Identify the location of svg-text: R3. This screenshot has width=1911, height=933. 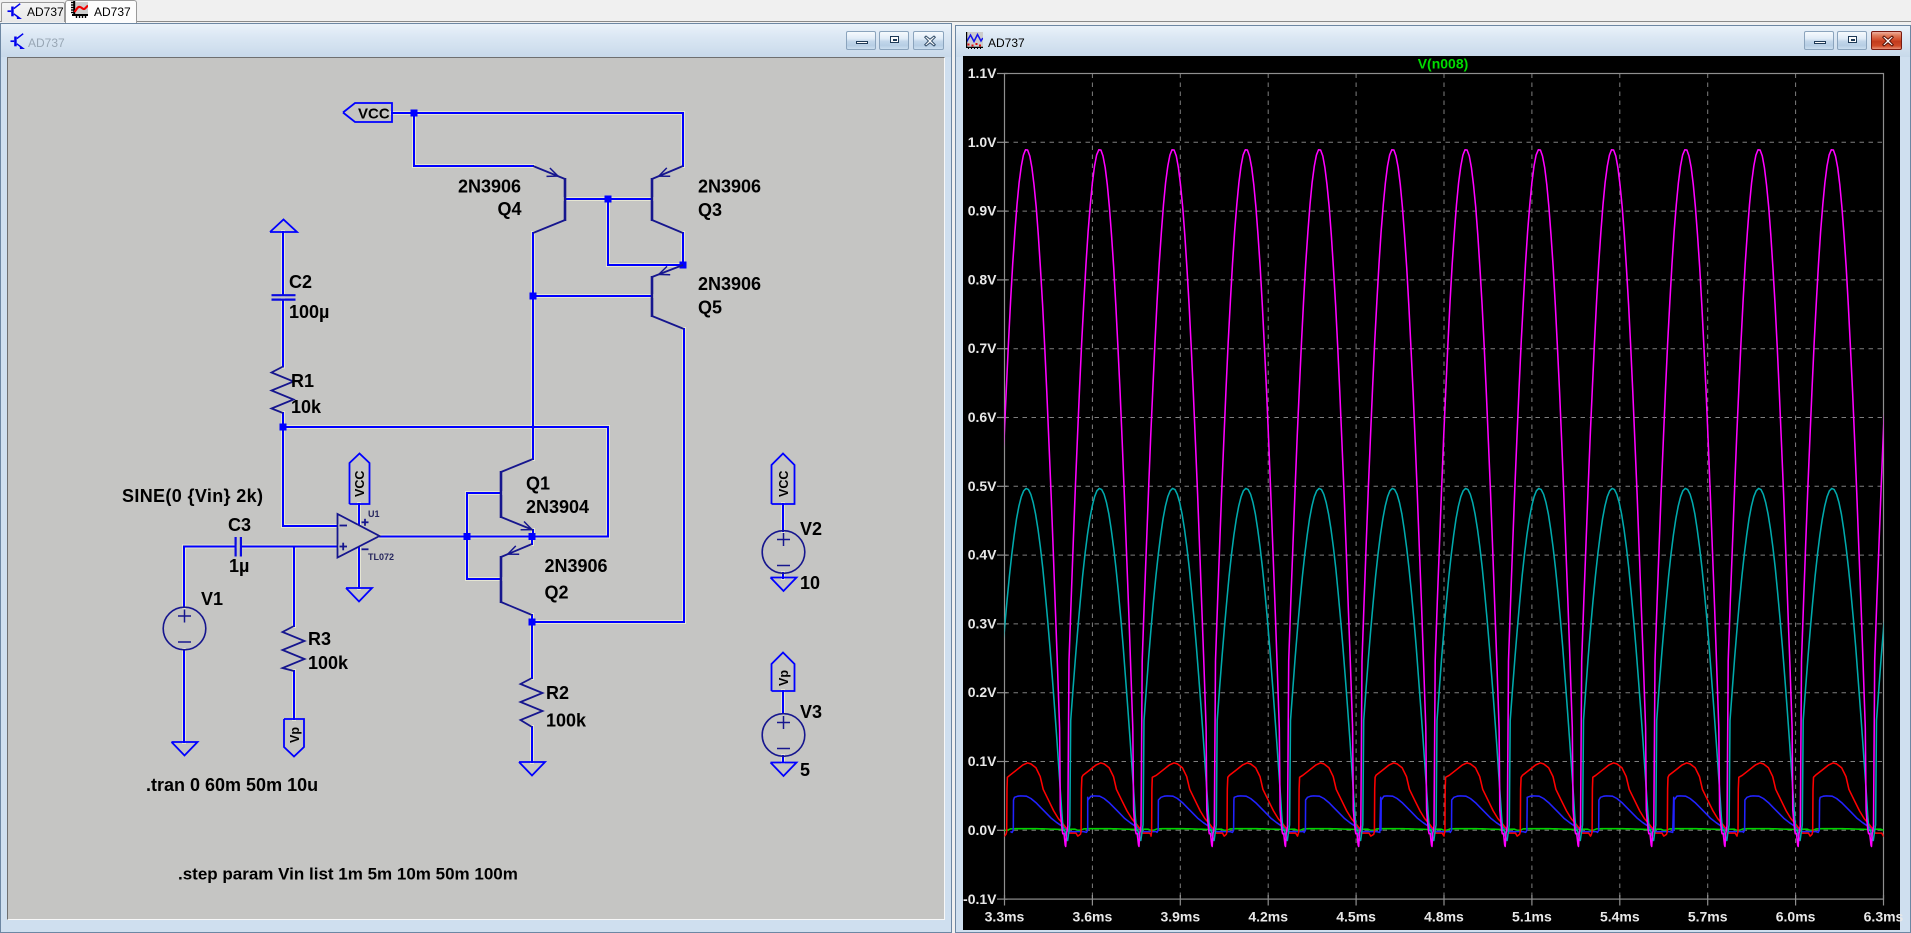
(319, 639).